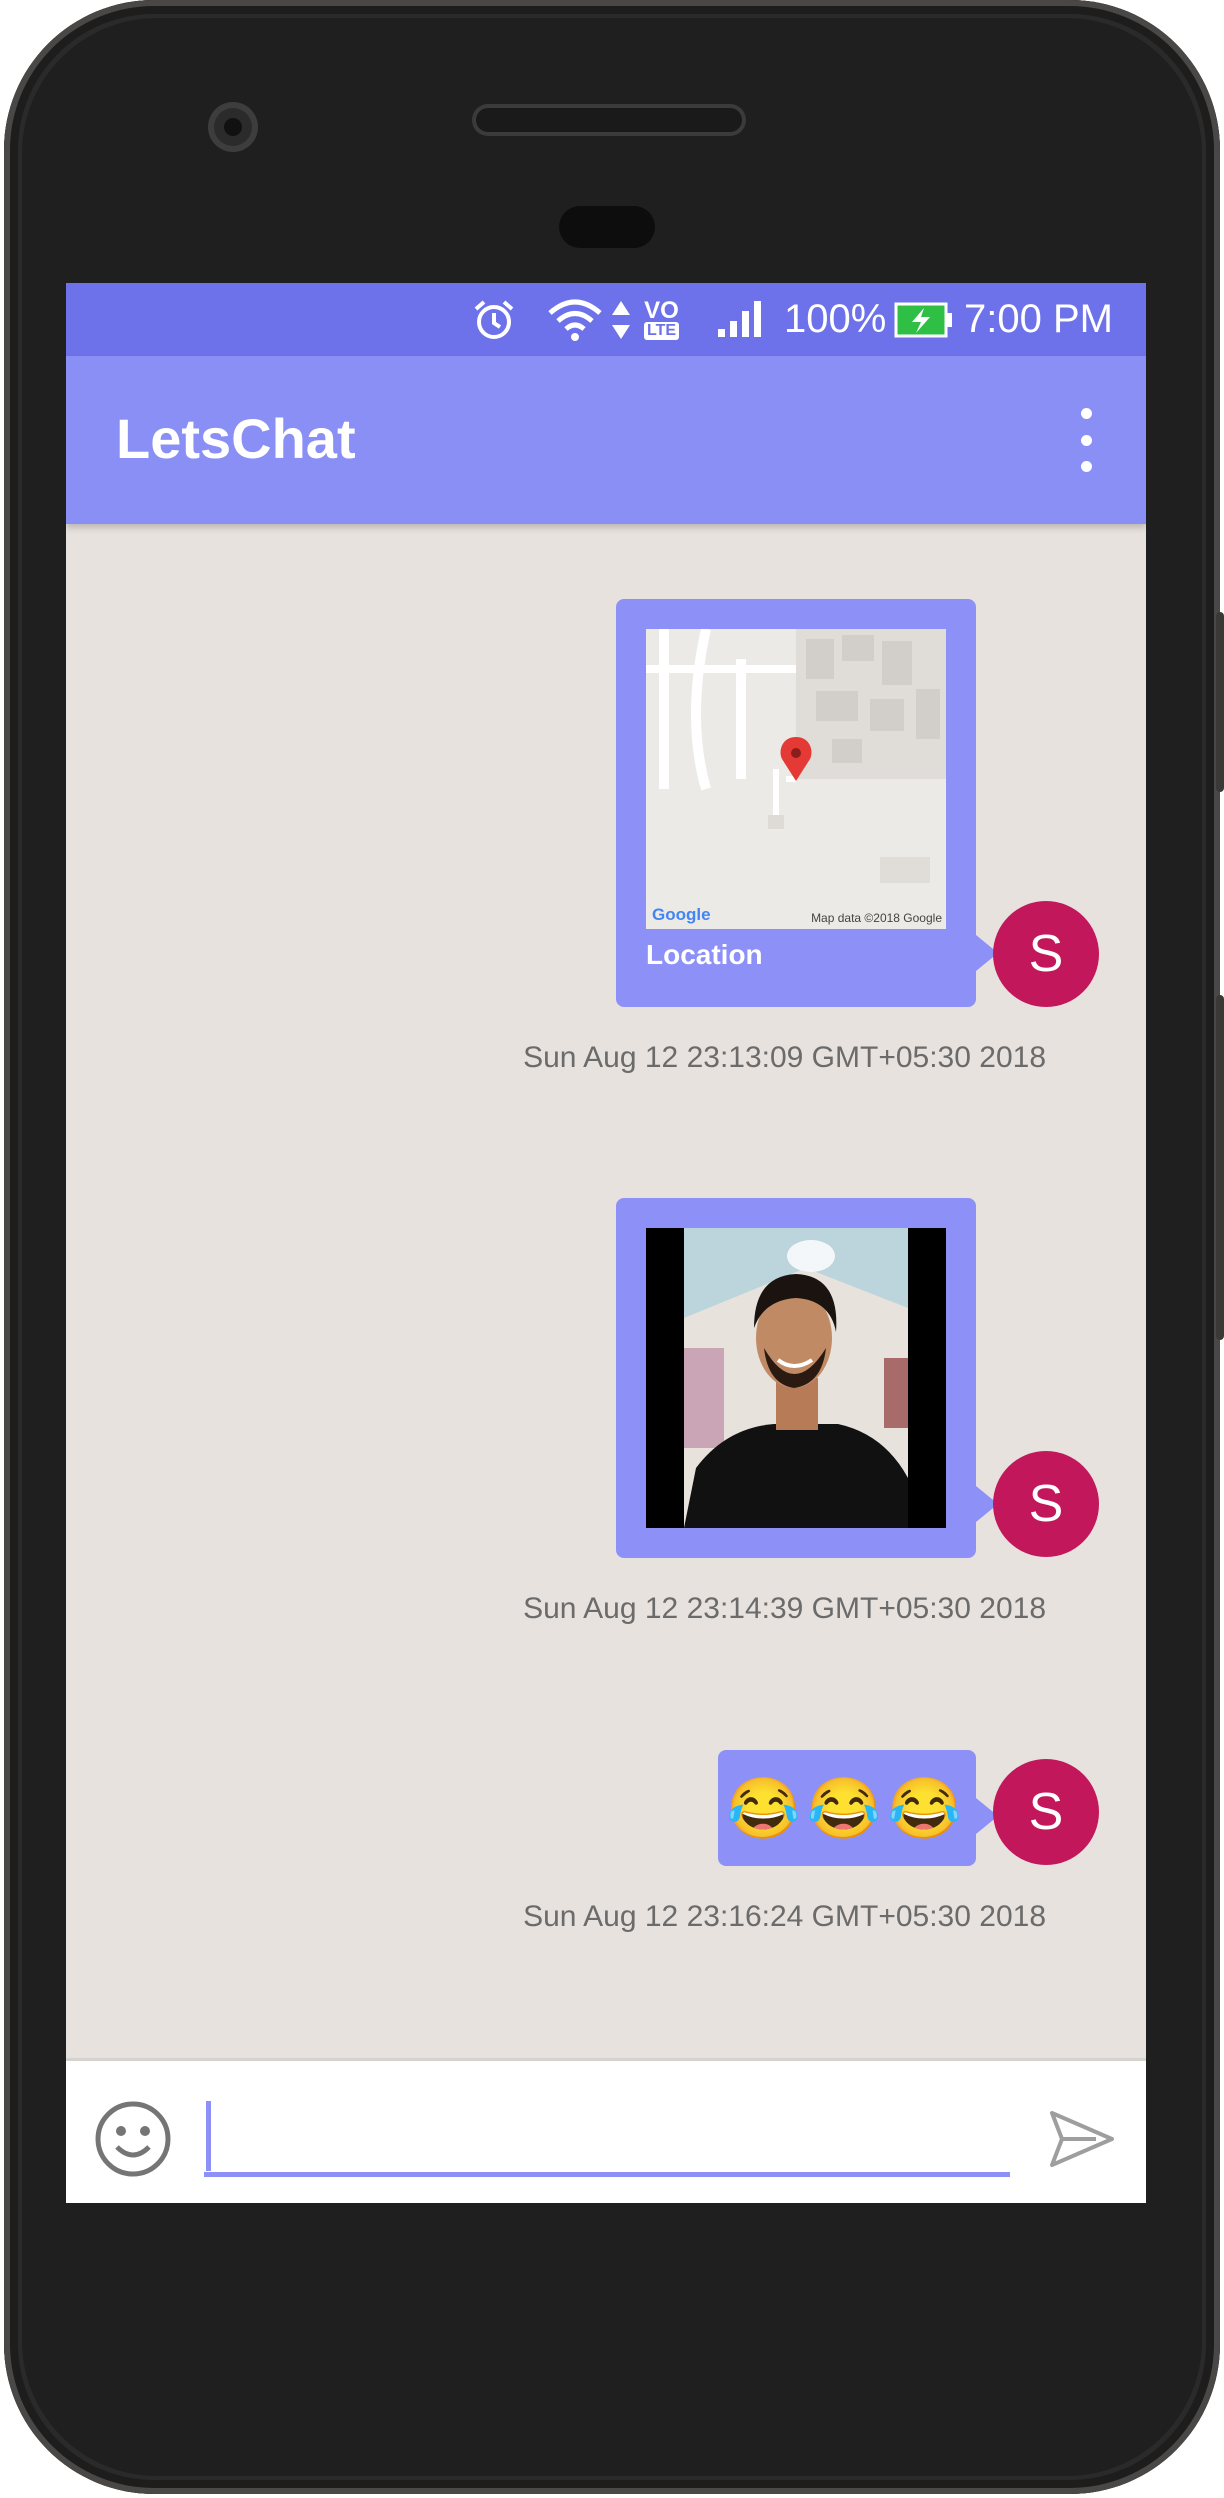 The height and width of the screenshot is (2498, 1224). I want to click on volte-icon: VO LTE, so click(662, 319).